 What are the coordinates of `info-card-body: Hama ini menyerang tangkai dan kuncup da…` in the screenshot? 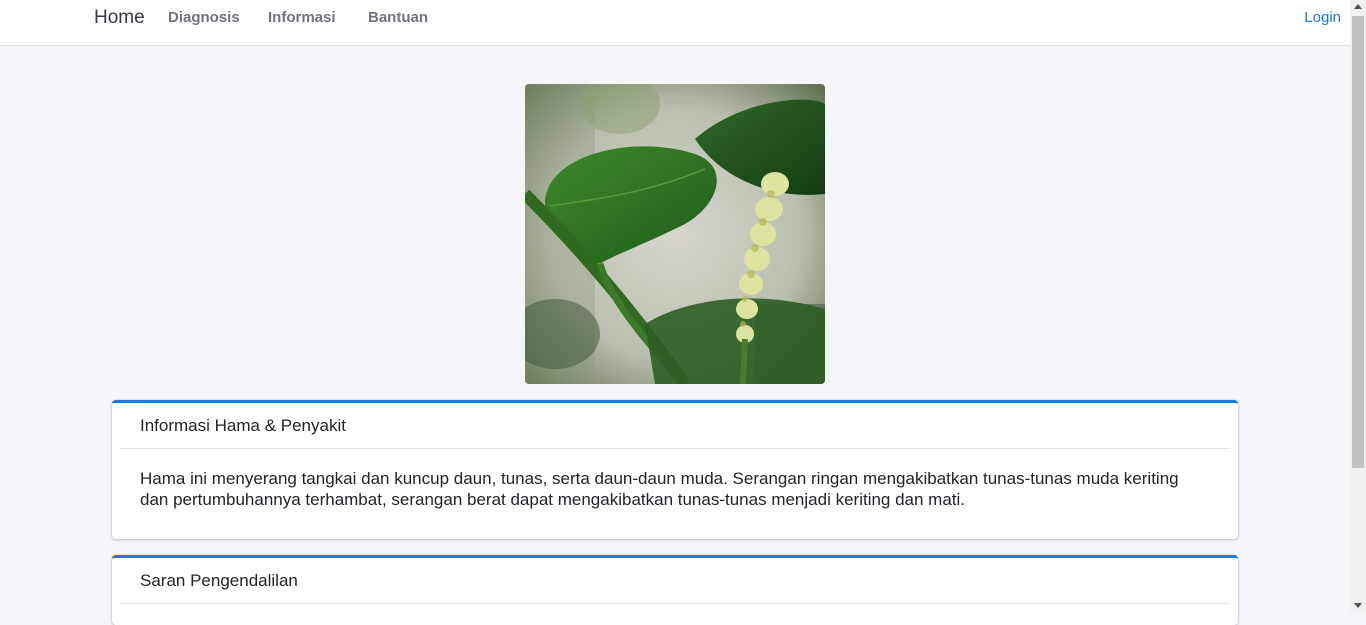 It's located at (659, 489).